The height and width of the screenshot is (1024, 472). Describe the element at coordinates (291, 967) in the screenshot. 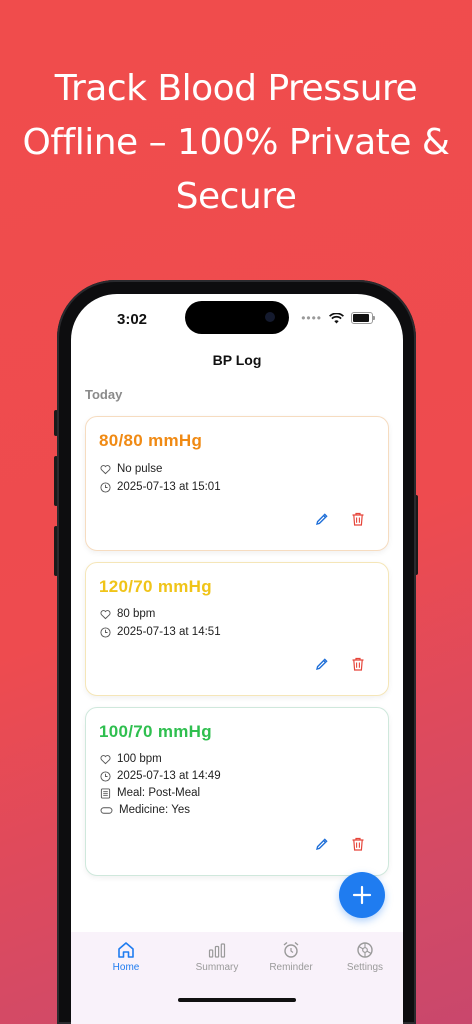

I see `tab-reminder-label: Reminder` at that location.